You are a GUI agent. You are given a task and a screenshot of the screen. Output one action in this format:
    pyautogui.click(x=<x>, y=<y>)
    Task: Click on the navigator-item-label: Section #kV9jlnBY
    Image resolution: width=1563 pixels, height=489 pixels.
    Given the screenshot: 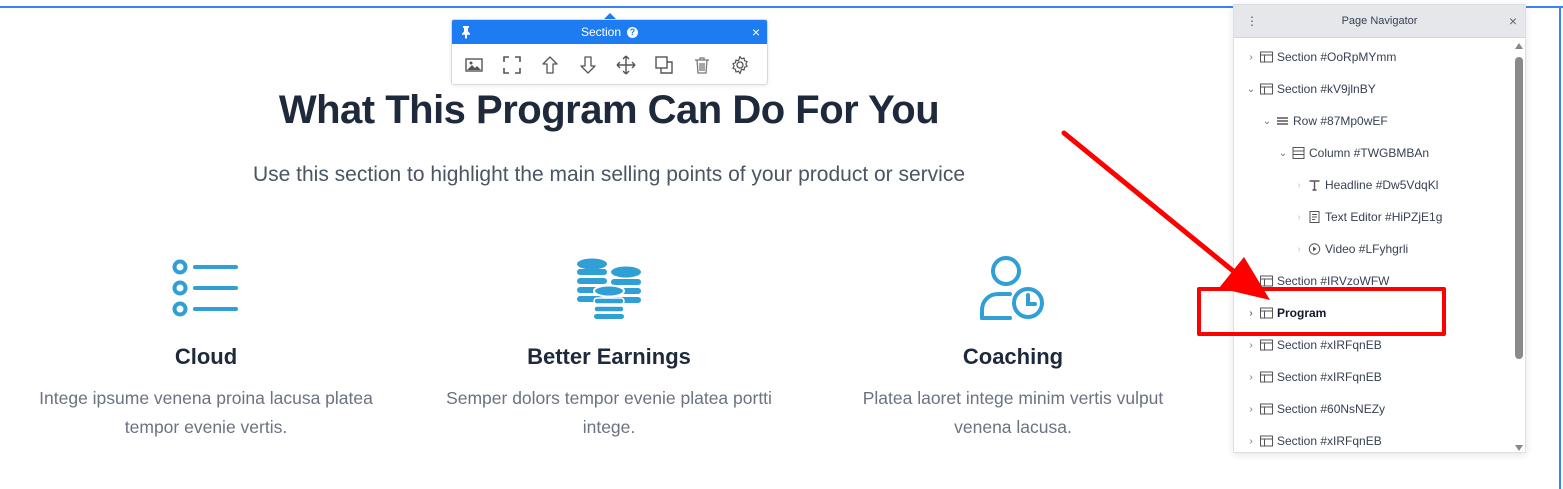 What is the action you would take?
    pyautogui.click(x=1326, y=89)
    